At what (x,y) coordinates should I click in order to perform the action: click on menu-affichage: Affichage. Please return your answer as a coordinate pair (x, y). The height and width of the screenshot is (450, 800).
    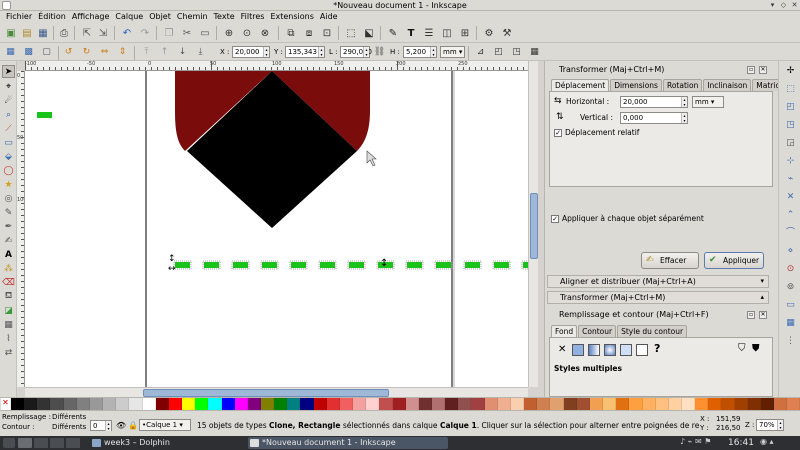
    Looking at the image, I should click on (91, 17).